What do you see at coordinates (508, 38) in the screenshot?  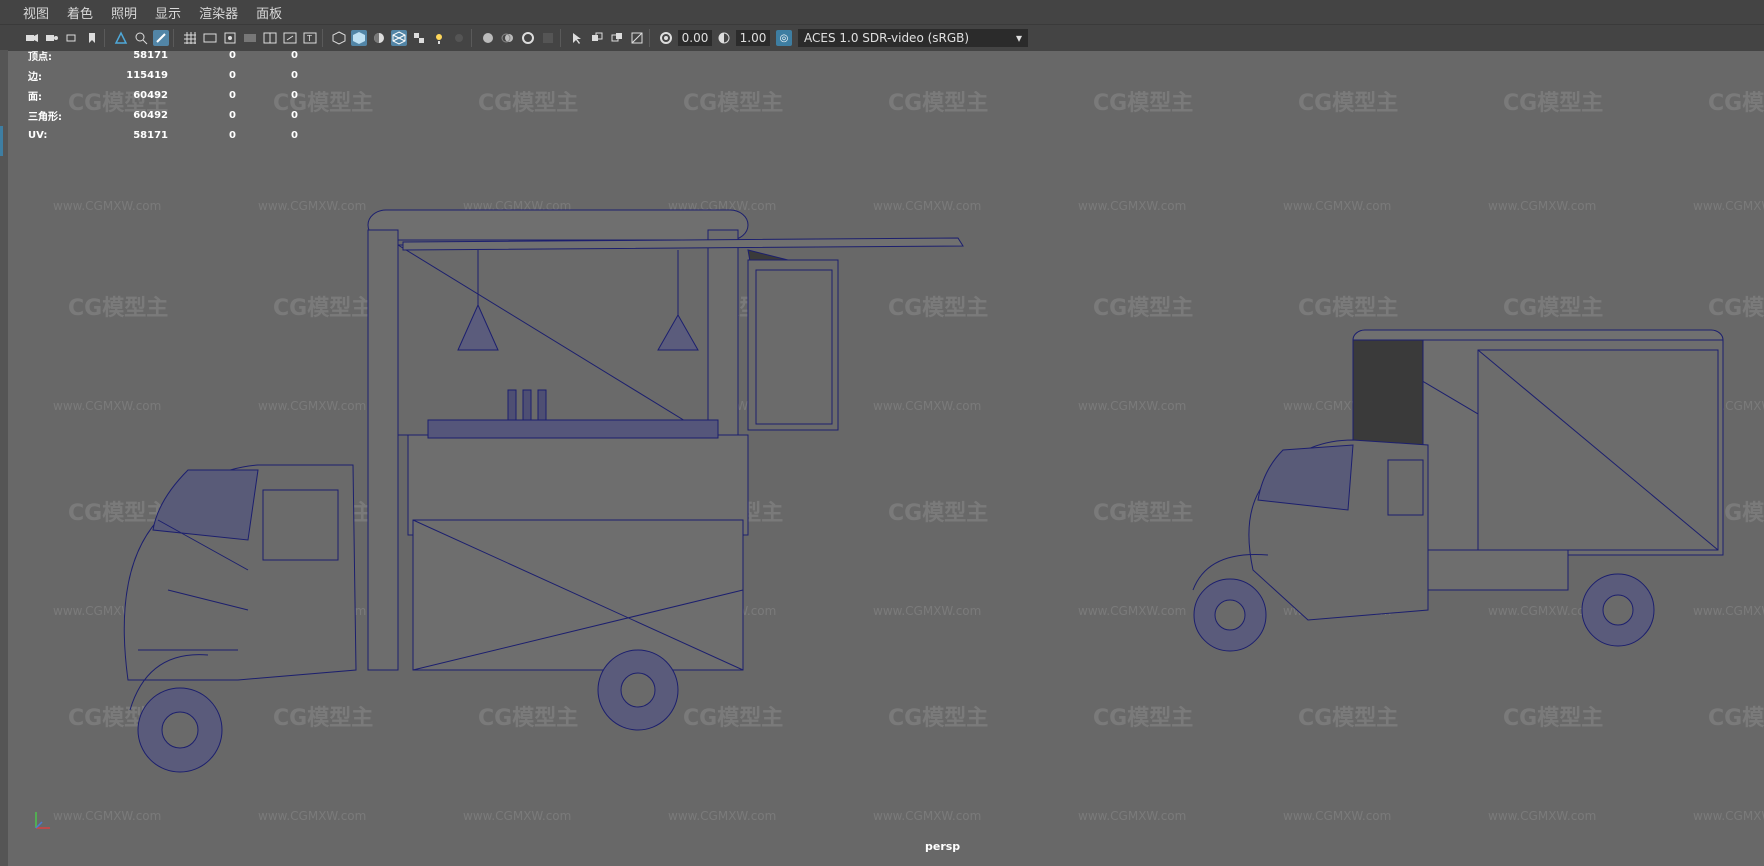 I see `motion-blur-icon` at bounding box center [508, 38].